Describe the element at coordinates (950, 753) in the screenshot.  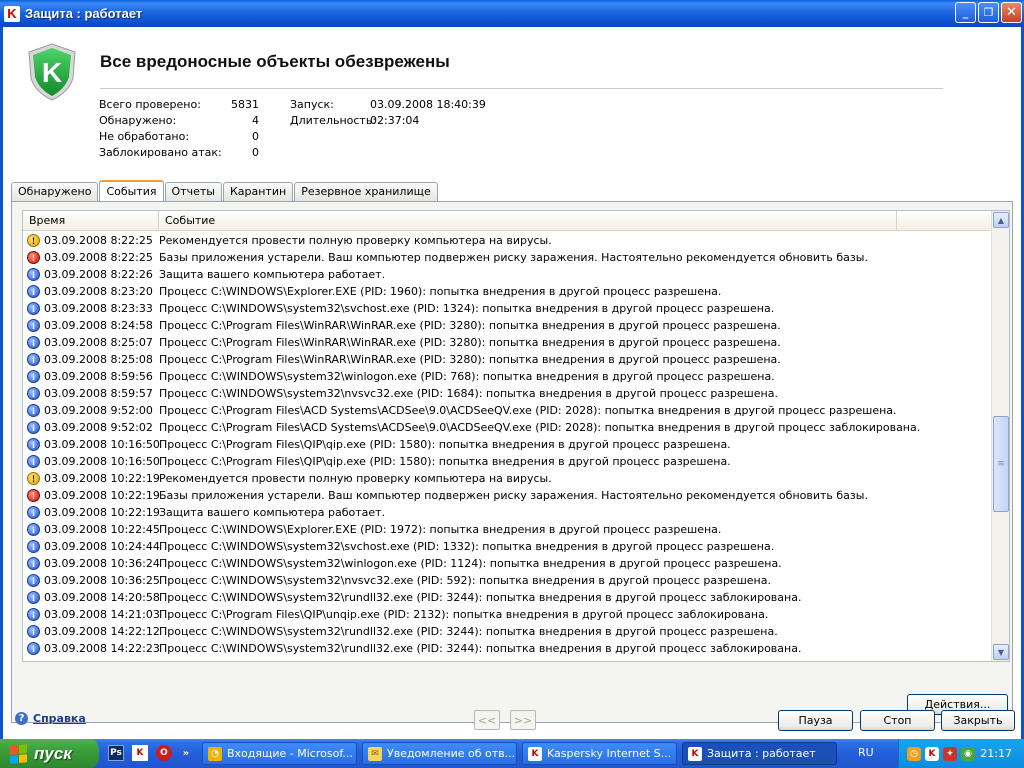
I see `network-icon: ✦` at that location.